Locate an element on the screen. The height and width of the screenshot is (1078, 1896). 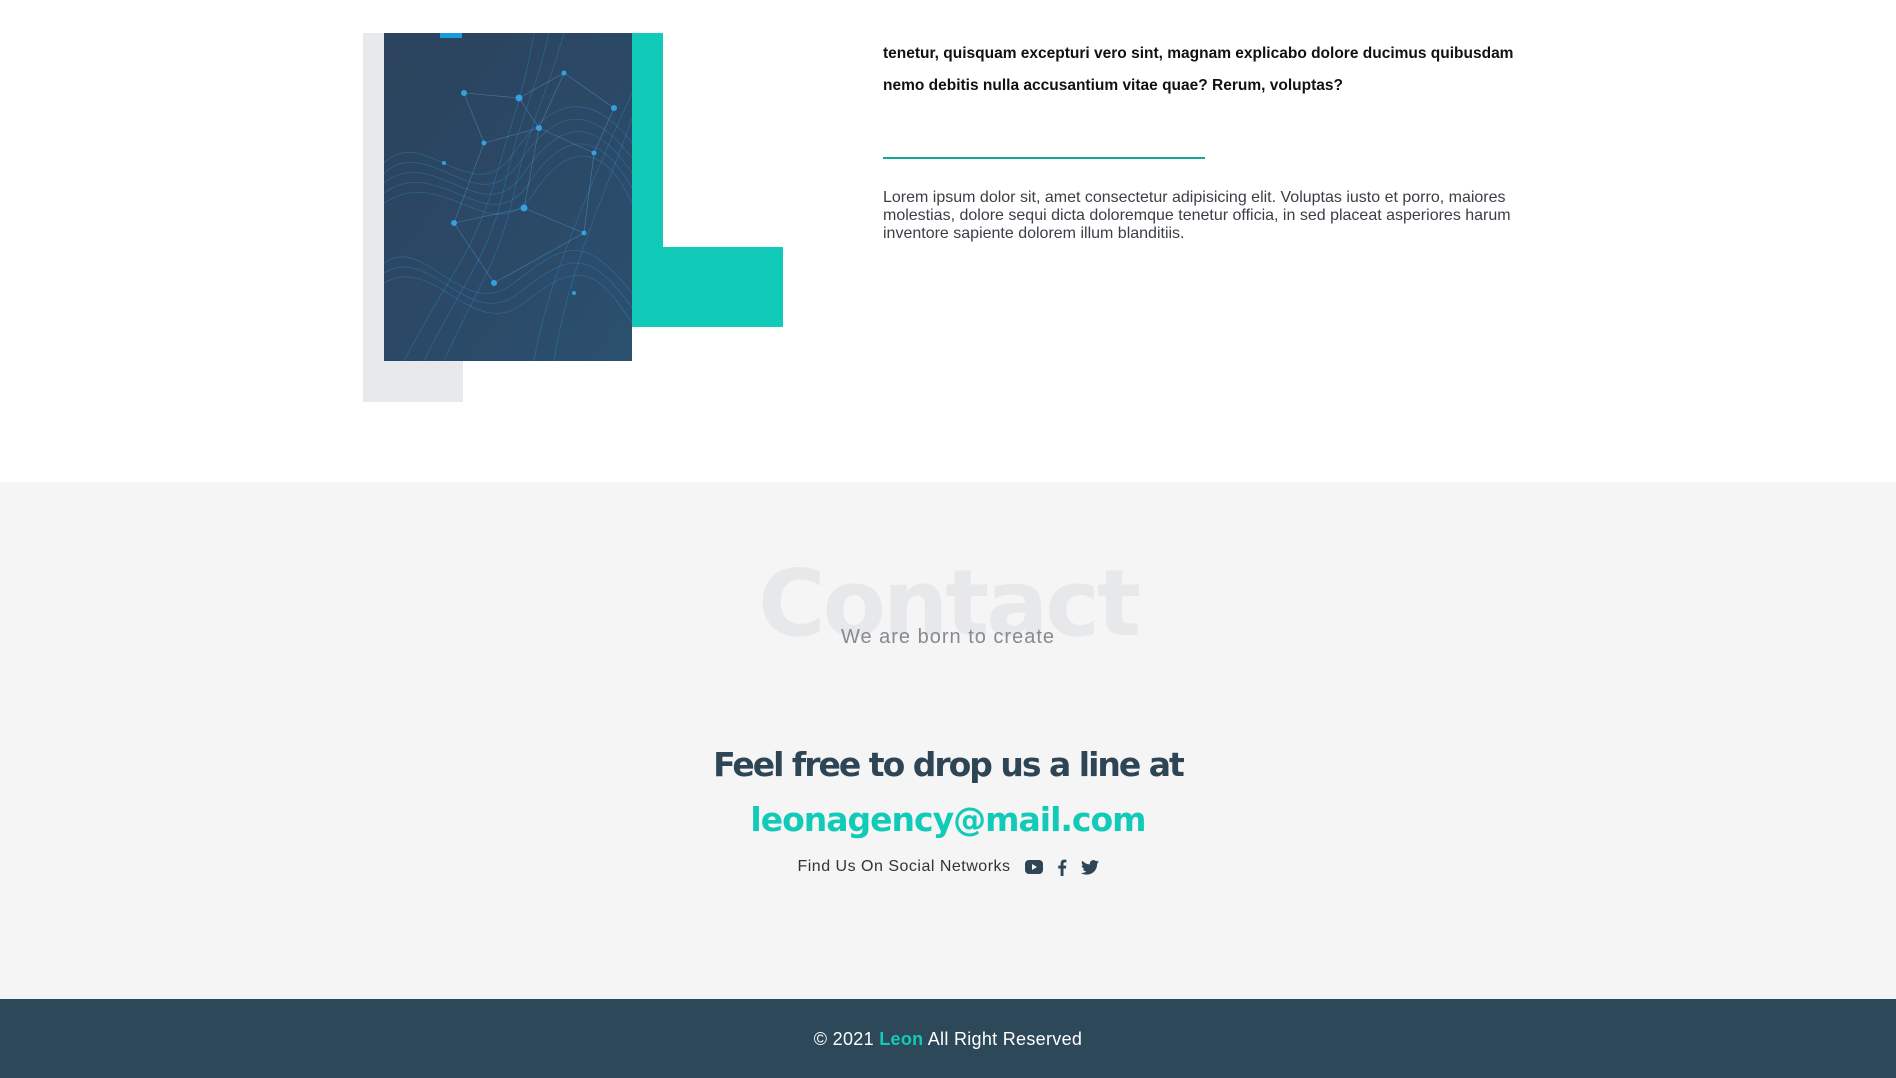
footer-brand: Leon is located at coordinates (901, 1039).